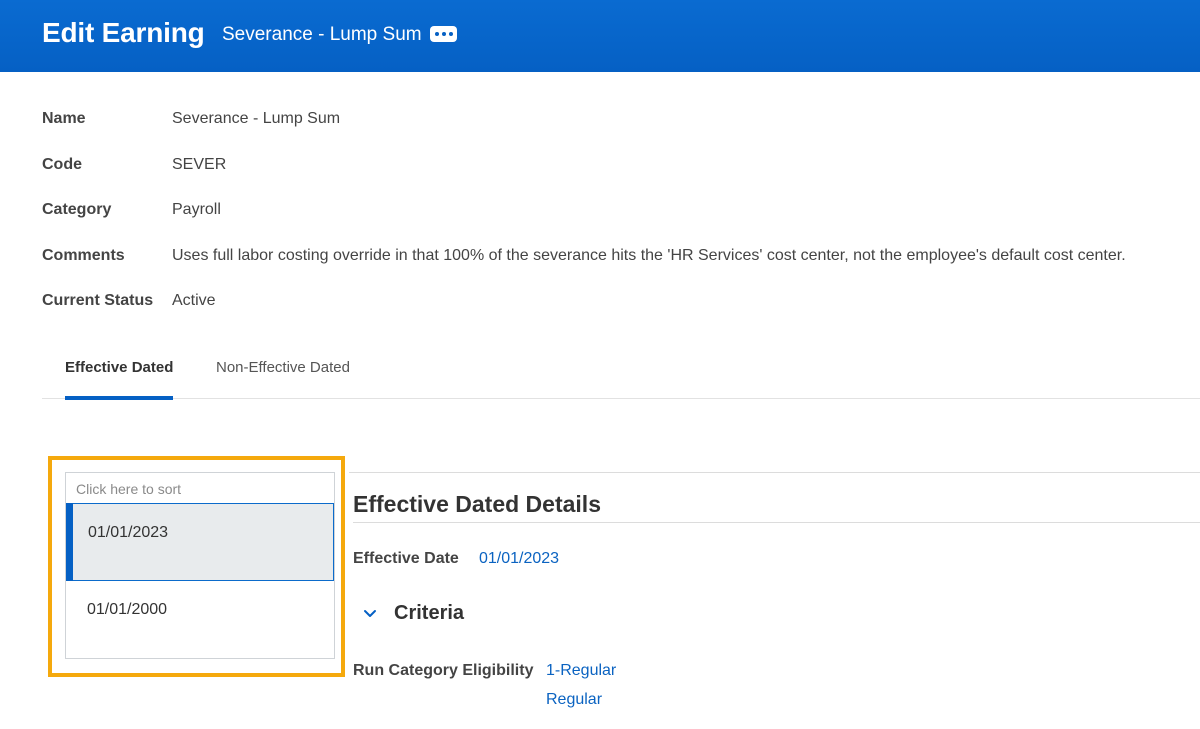 The image size is (1200, 729). What do you see at coordinates (443, 34) in the screenshot?
I see `ellipsis-icon` at bounding box center [443, 34].